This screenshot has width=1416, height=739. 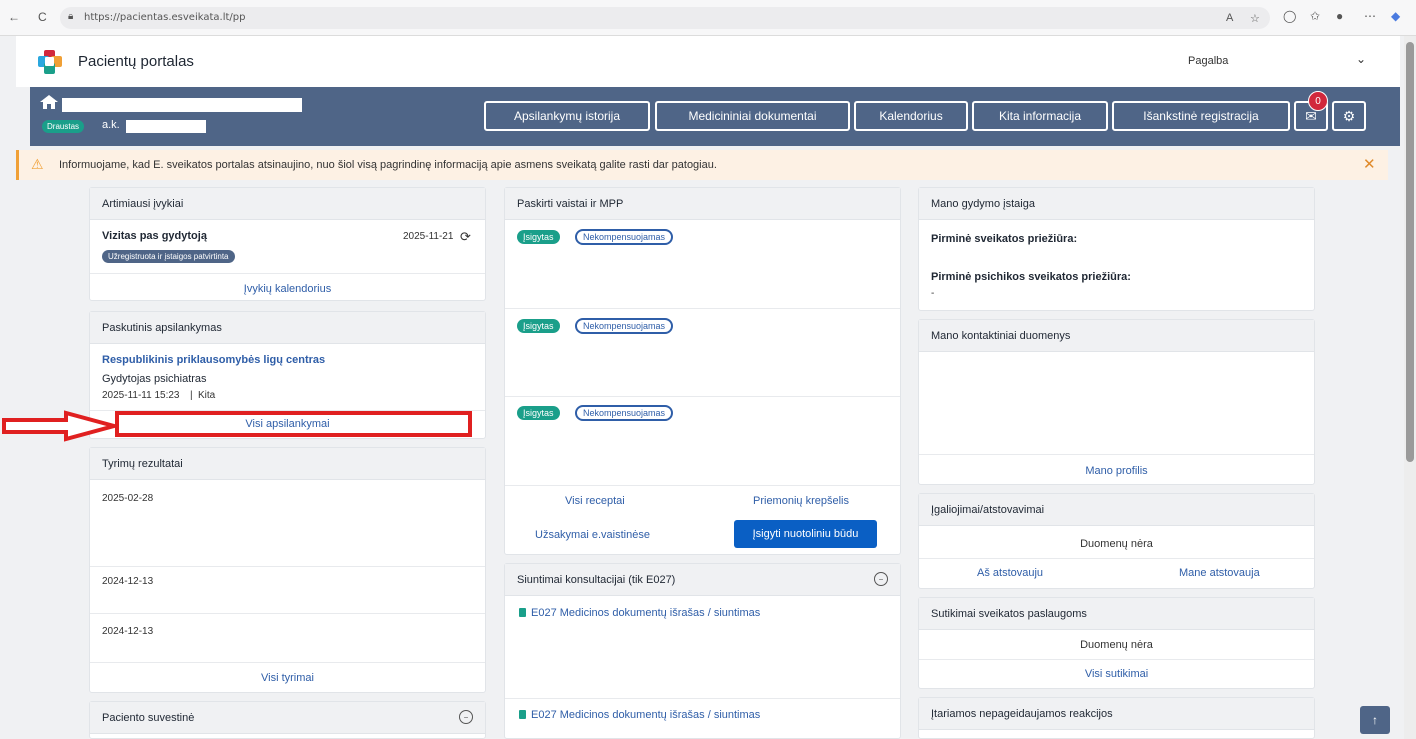 What do you see at coordinates (801, 501) in the screenshot?
I see `equipment-cart-link: Priemonių krepšelis` at bounding box center [801, 501].